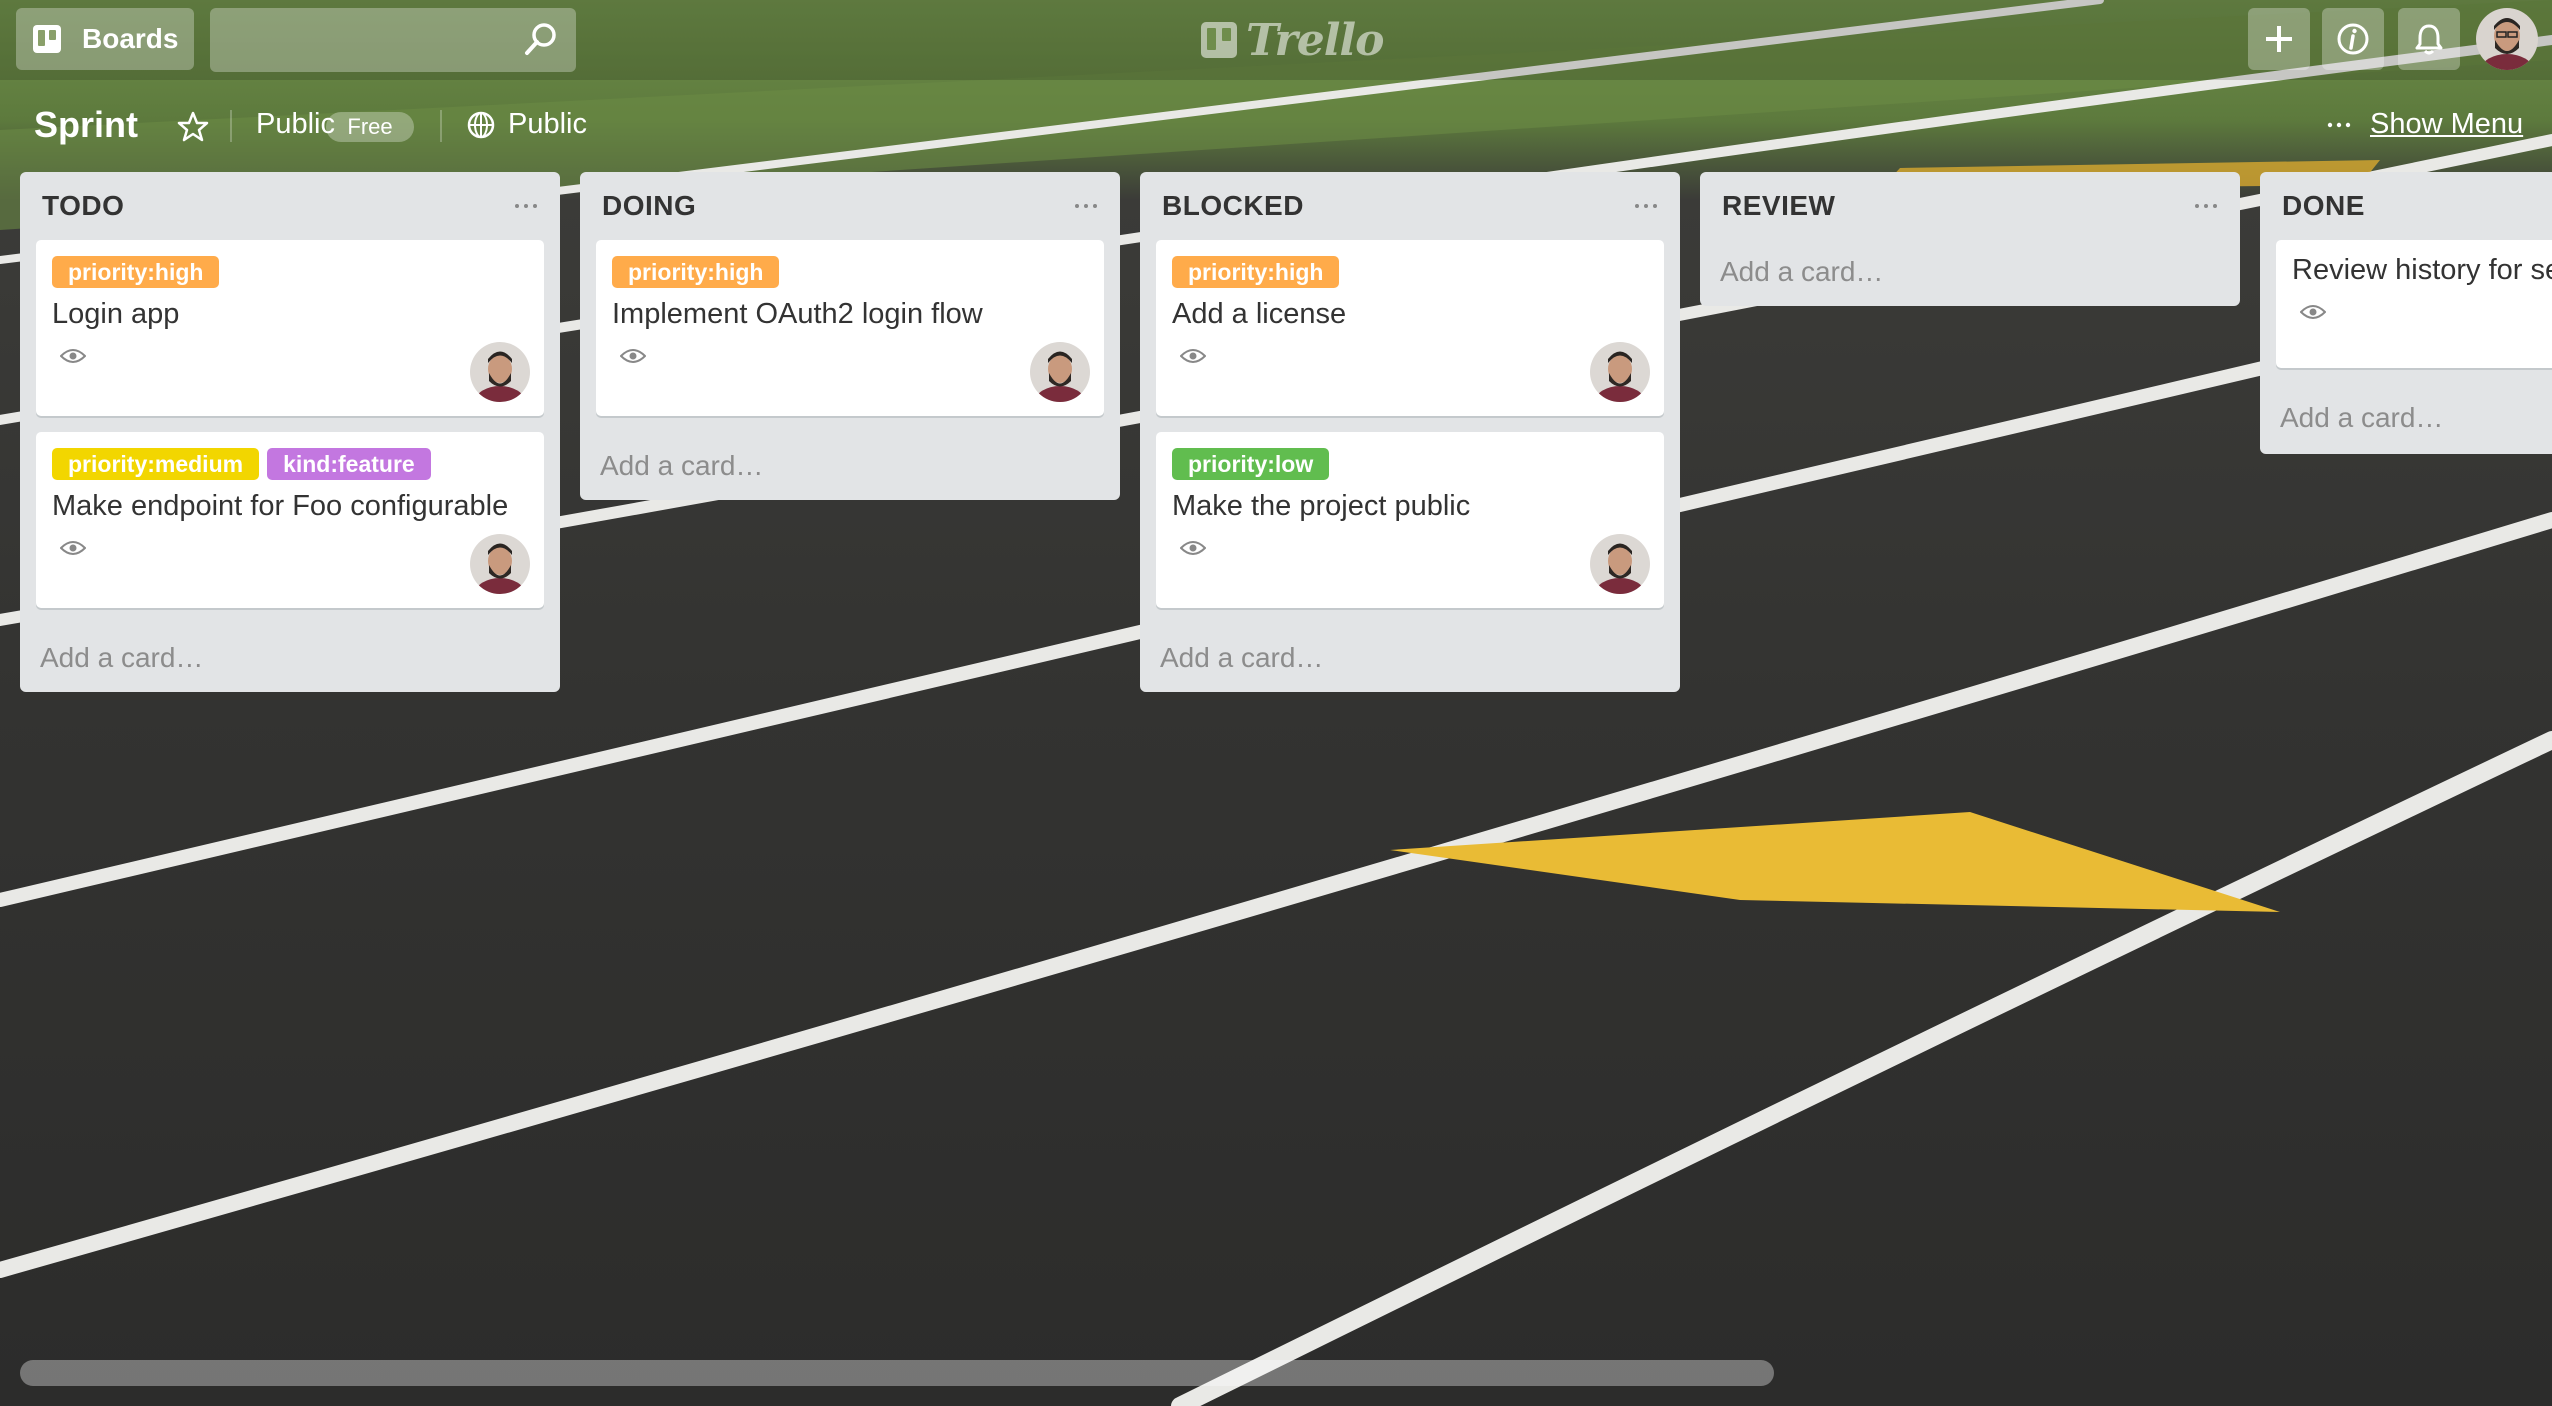  Describe the element at coordinates (83, 205) in the screenshot. I see `list-title: TODO` at that location.